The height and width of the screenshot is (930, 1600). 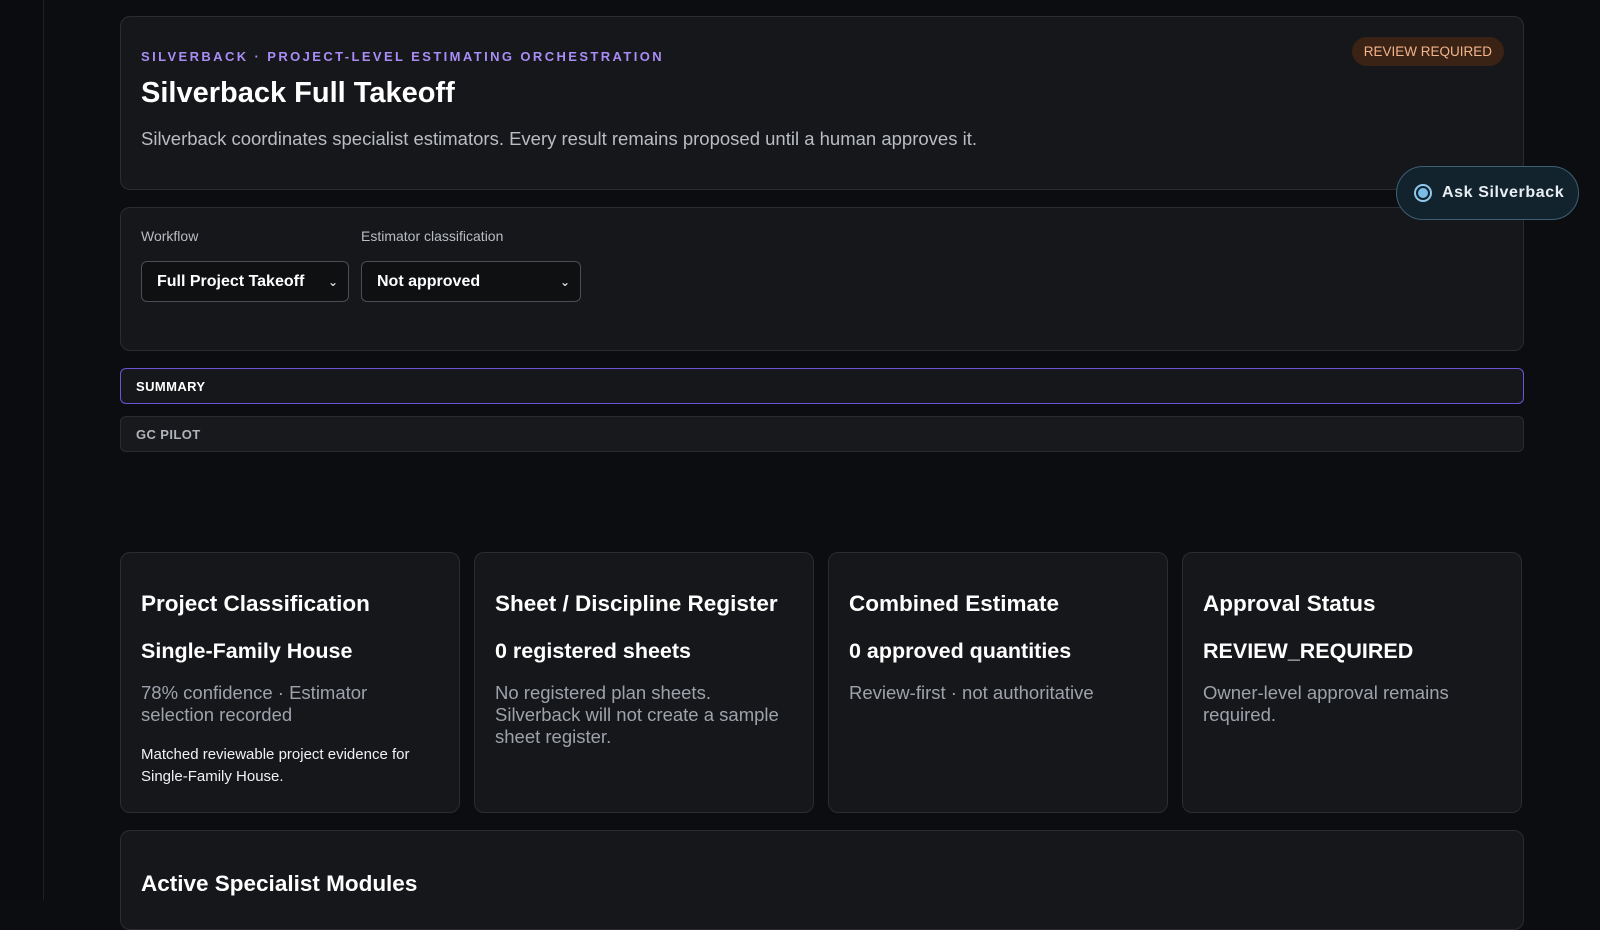 I want to click on tab-gc-pilot-label: GC PILOT, so click(x=168, y=434).